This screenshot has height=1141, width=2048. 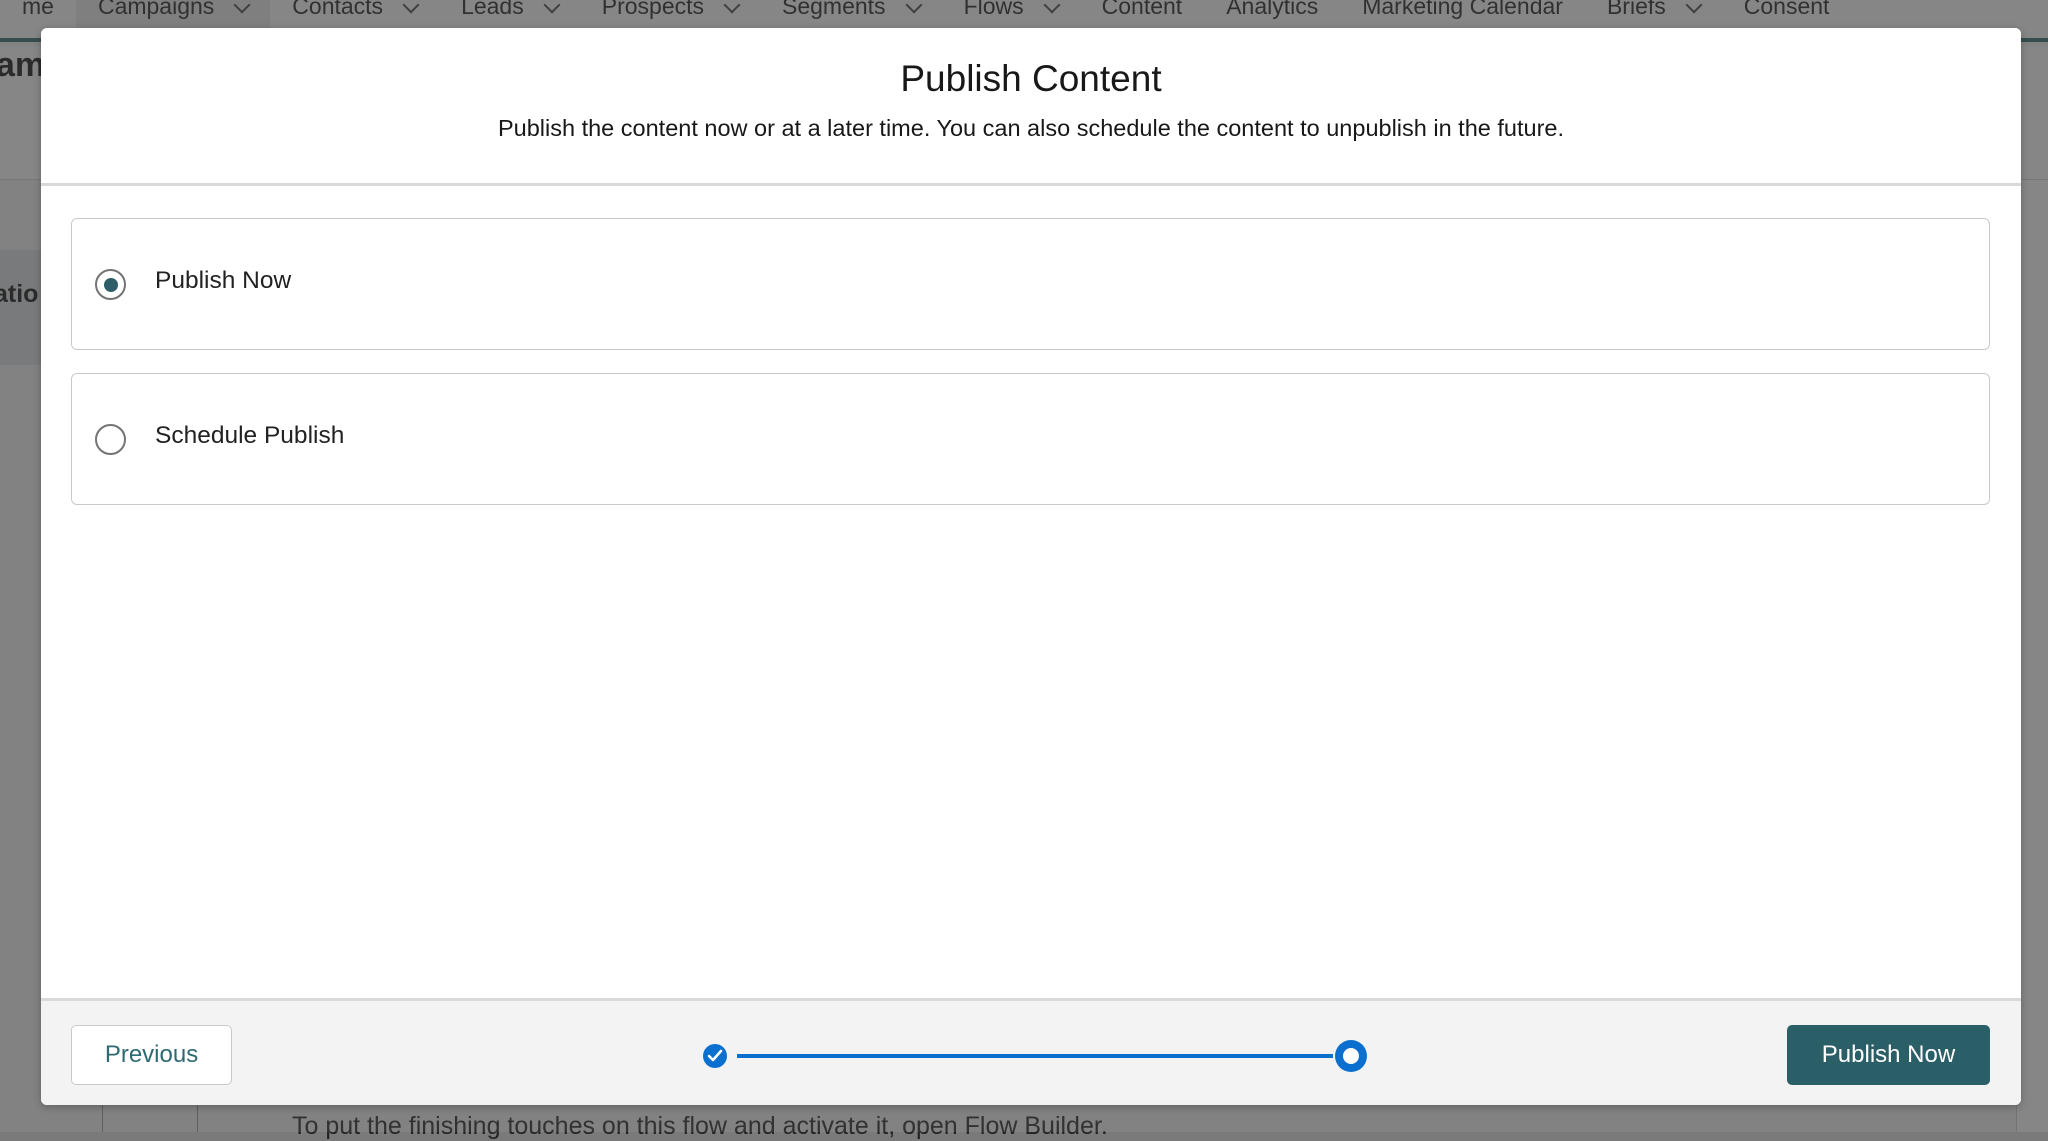 What do you see at coordinates (110, 439) in the screenshot?
I see `radio-schedule-publish` at bounding box center [110, 439].